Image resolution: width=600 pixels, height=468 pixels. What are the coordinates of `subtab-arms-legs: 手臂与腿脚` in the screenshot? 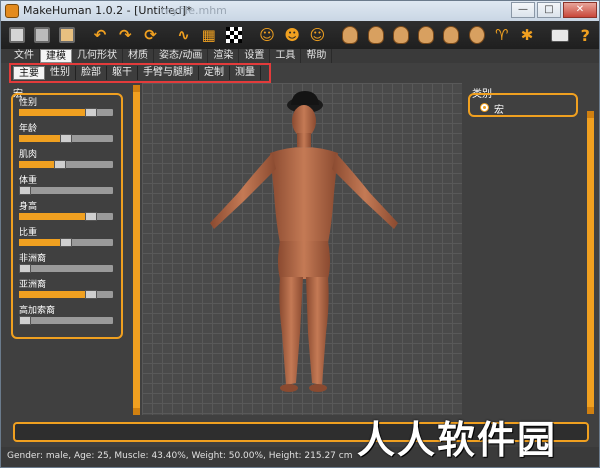 It's located at (168, 73).